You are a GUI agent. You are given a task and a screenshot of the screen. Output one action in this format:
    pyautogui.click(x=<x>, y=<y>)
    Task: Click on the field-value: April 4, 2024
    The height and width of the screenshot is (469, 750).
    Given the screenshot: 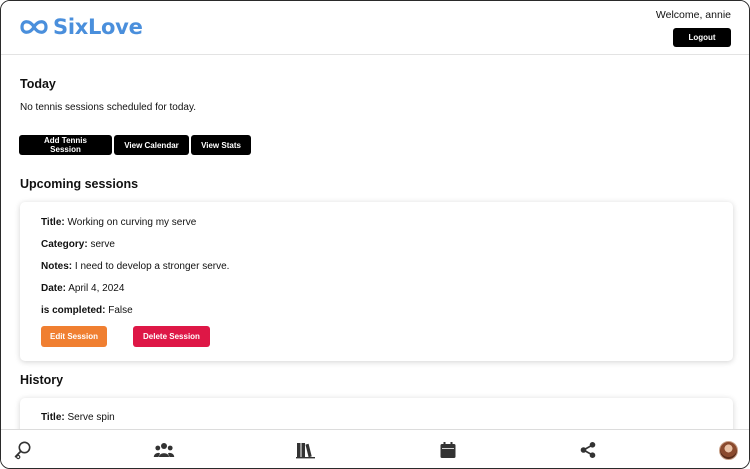 What is the action you would take?
    pyautogui.click(x=96, y=288)
    